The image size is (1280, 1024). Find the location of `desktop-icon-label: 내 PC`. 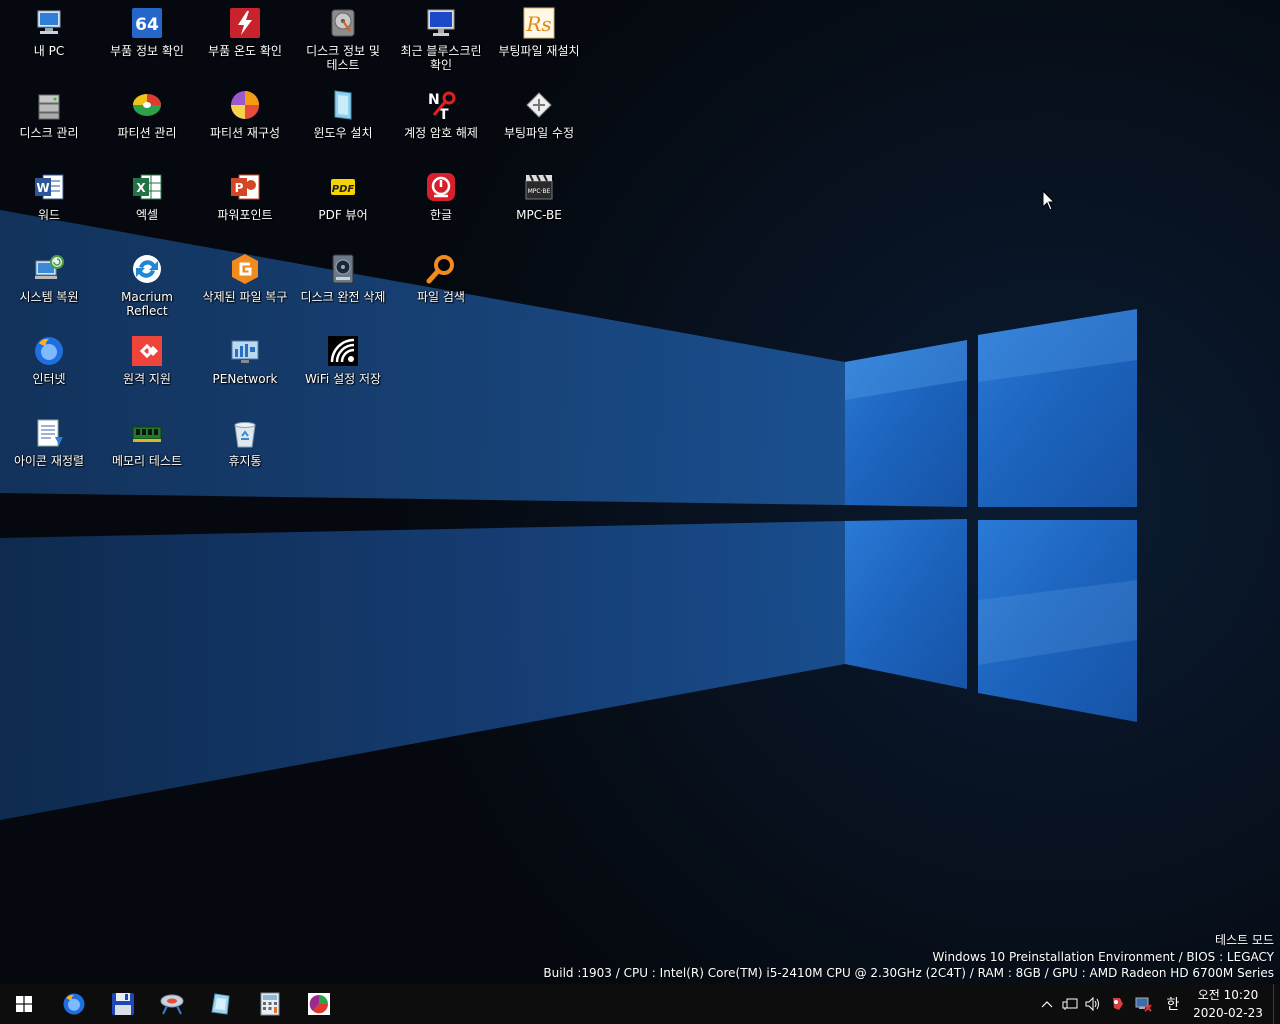

desktop-icon-label: 내 PC is located at coordinates (49, 51).